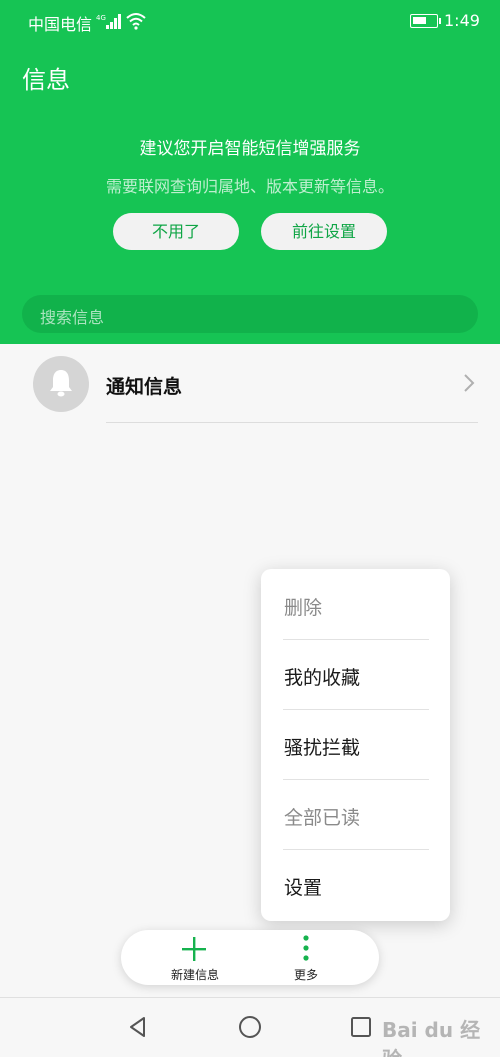 Image resolution: width=500 pixels, height=1057 pixels. What do you see at coordinates (194, 975) in the screenshot?
I see `new-message-label: 新建信息` at bounding box center [194, 975].